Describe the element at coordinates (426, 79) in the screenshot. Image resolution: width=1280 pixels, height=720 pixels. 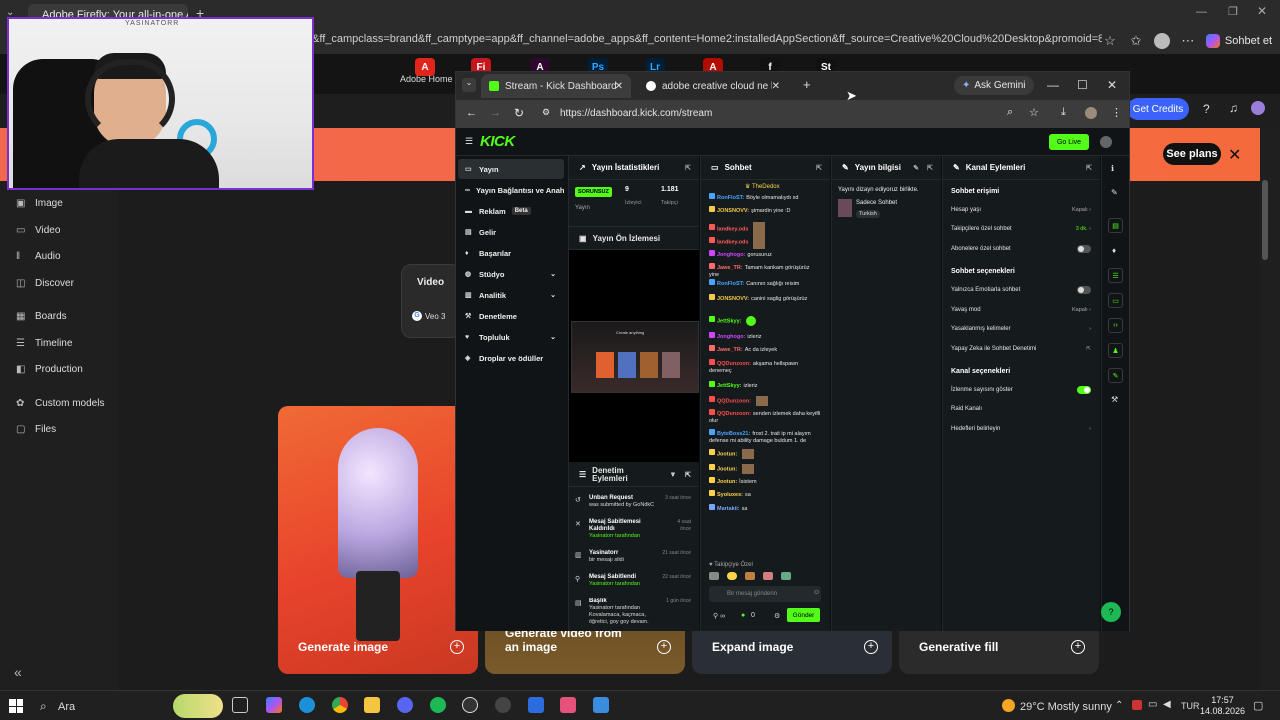
I see `adobe-home-label: Adobe Home` at that location.